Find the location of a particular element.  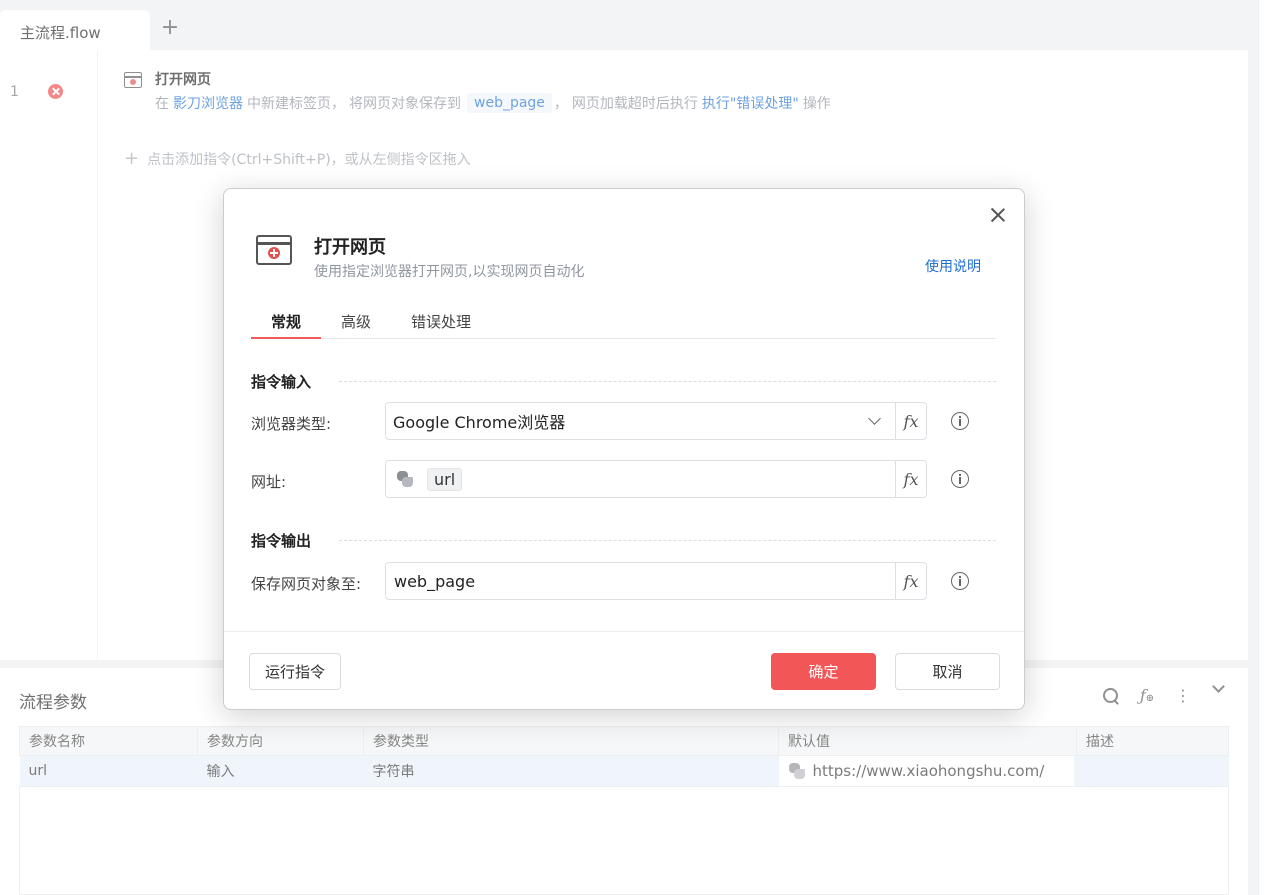

section-input-label: 指令输入 is located at coordinates (281, 382).